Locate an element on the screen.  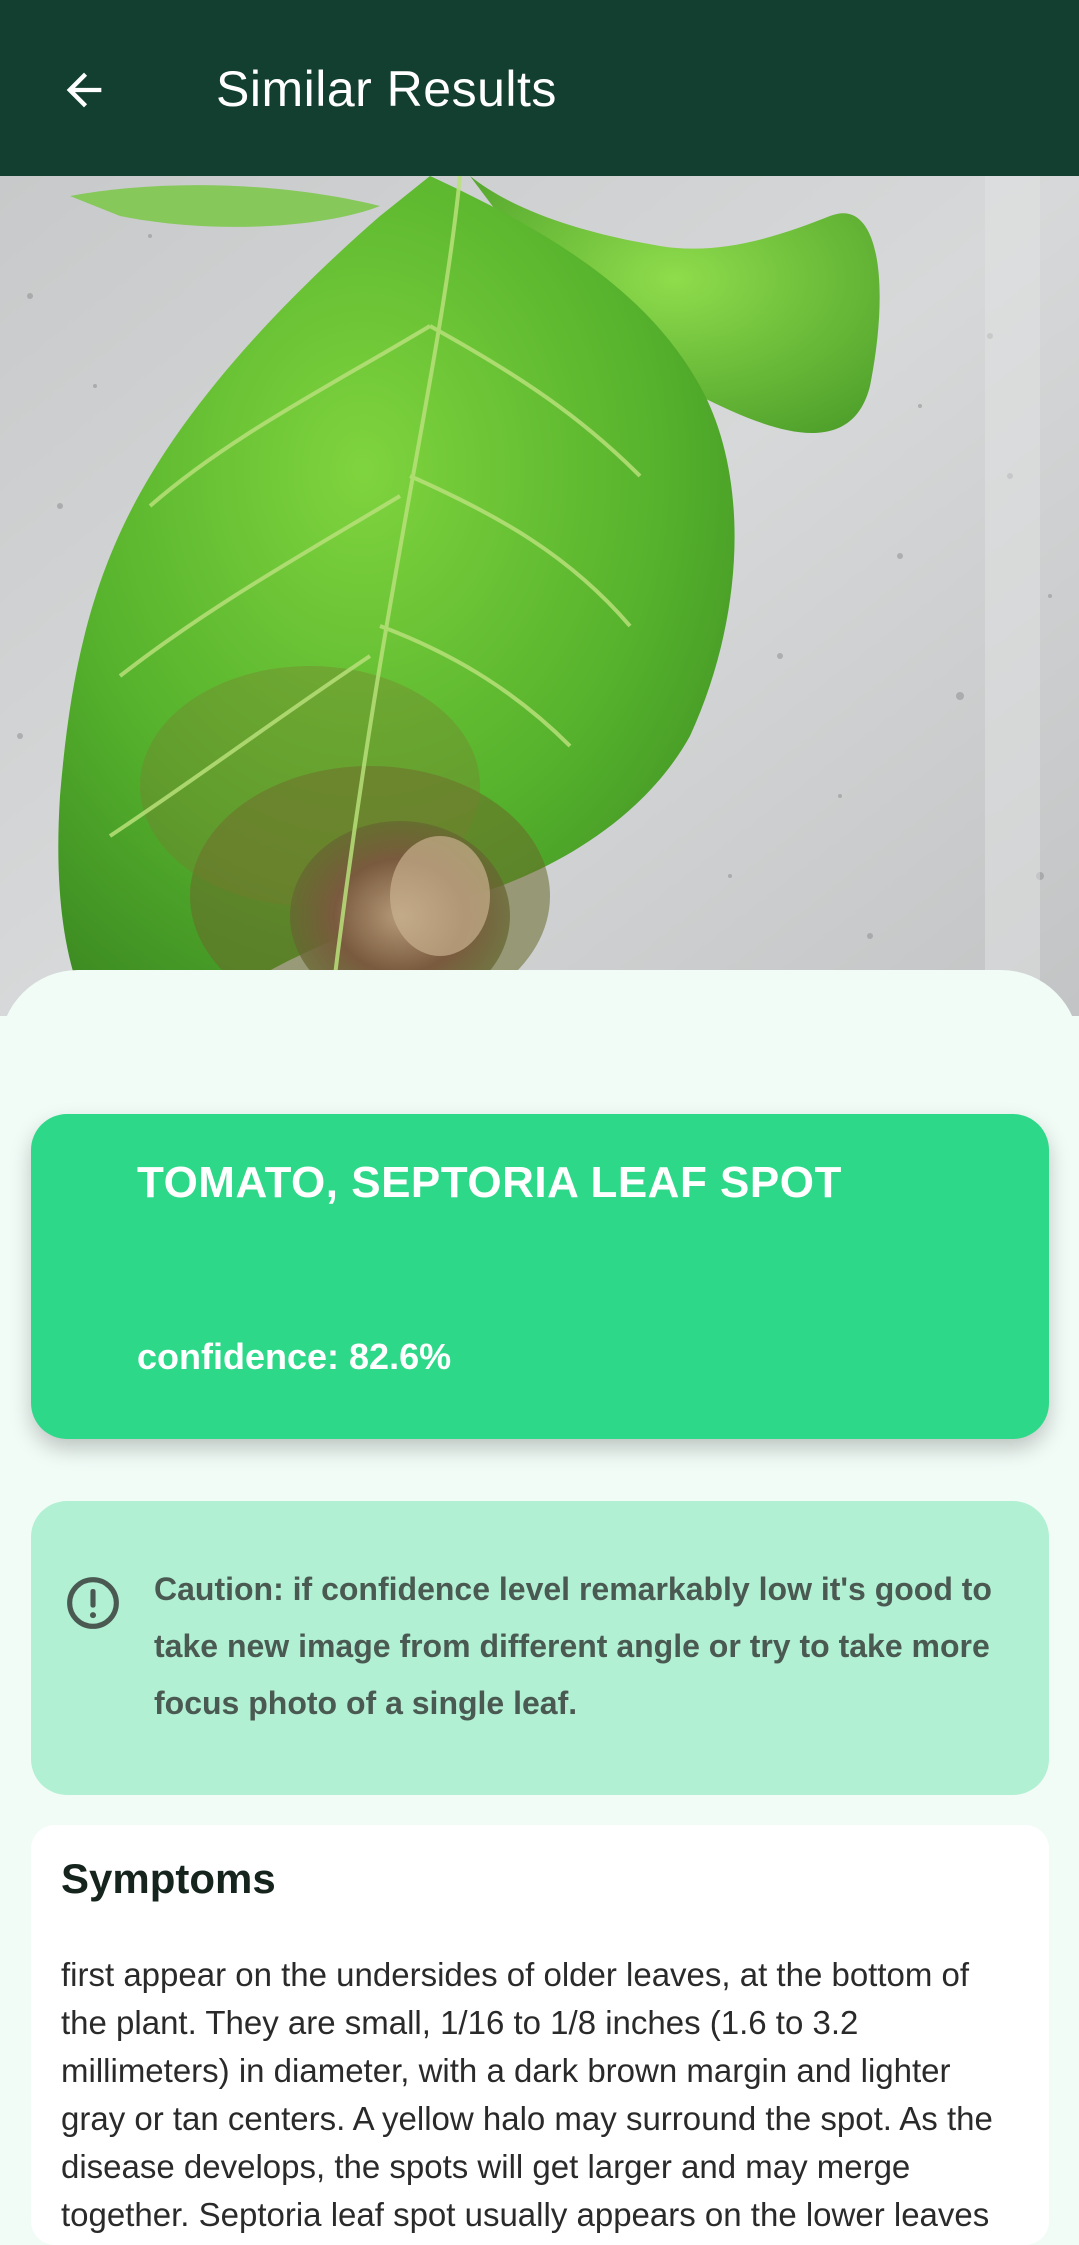
symptoms-heading: Symptoms is located at coordinates (168, 1878).